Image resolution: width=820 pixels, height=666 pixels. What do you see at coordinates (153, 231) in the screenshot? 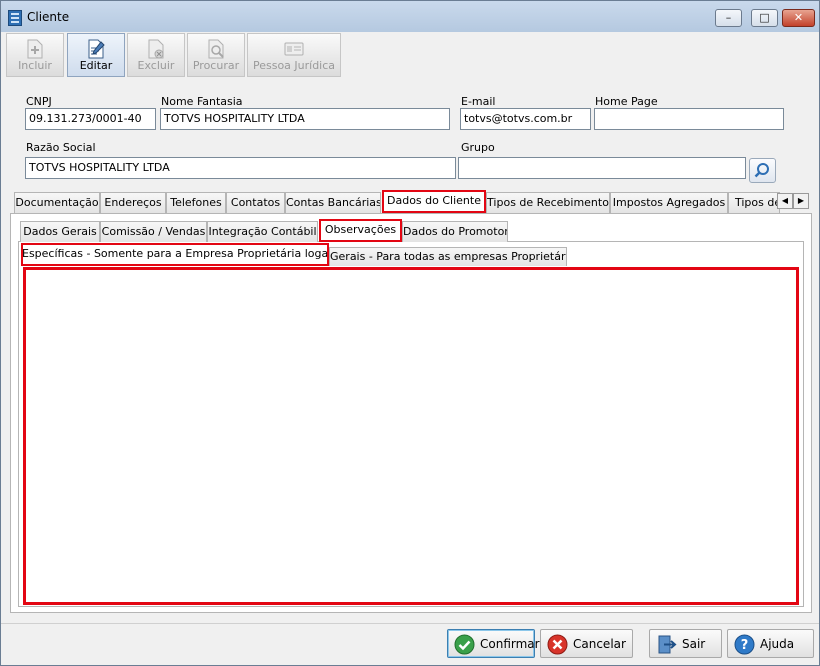
I see `tab-comissao-vendas: Comissão / Vendas` at bounding box center [153, 231].